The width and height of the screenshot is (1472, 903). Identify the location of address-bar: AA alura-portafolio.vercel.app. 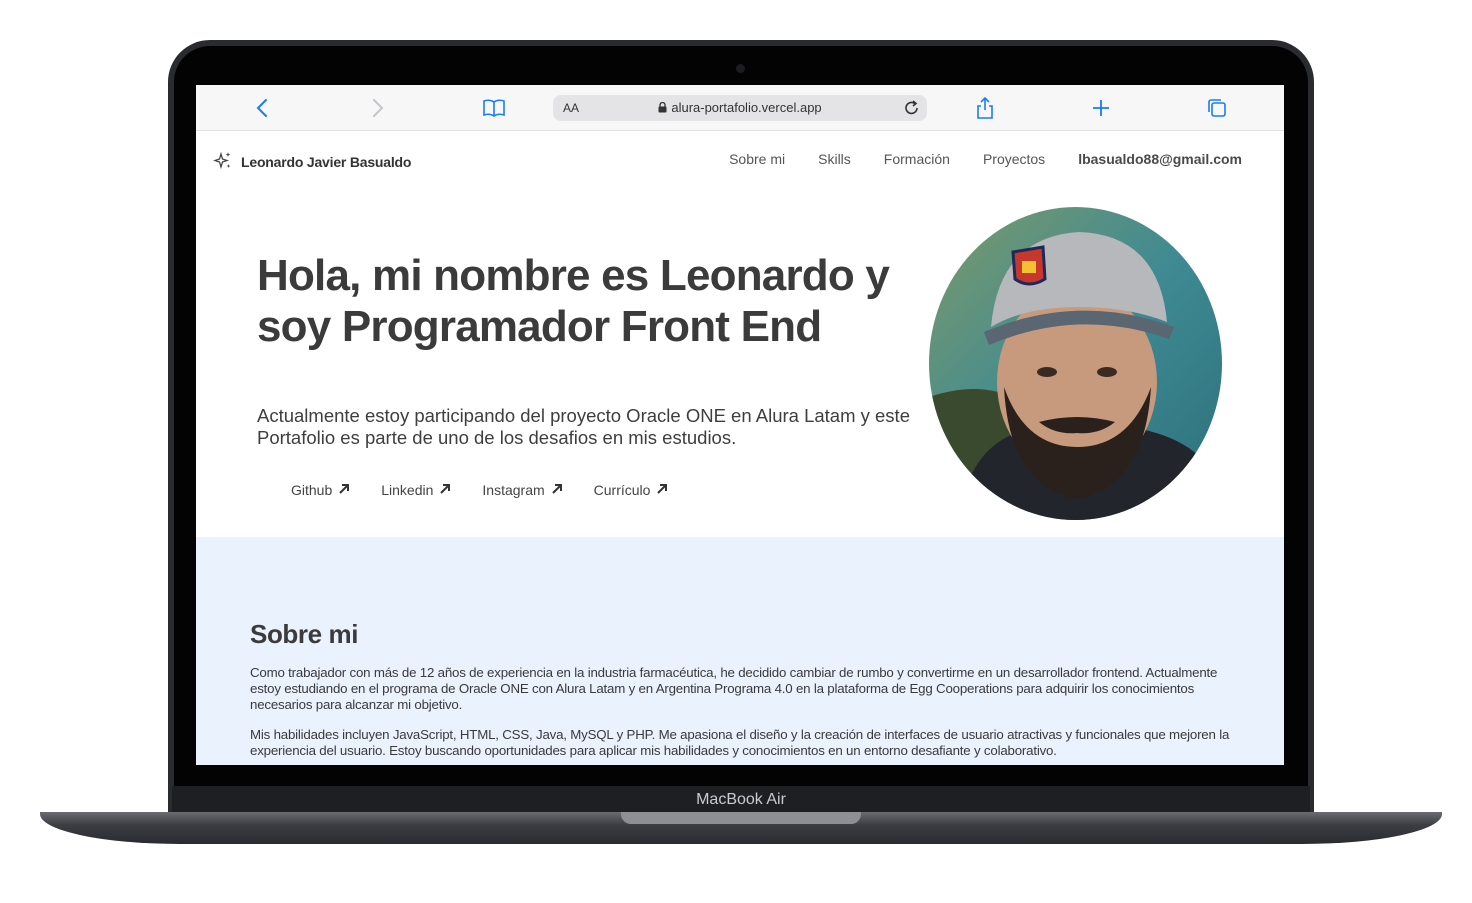
(740, 108).